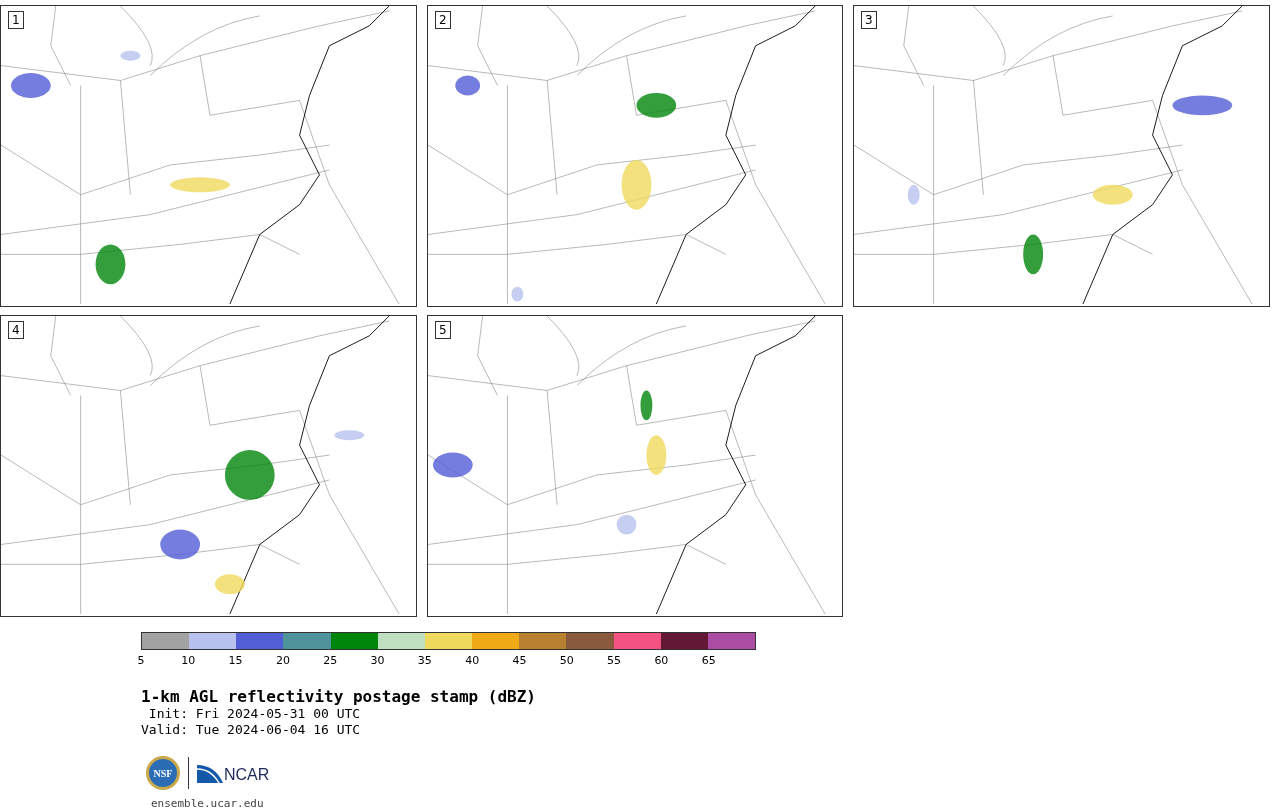  What do you see at coordinates (282, 661) in the screenshot?
I see `tick-label: 20` at bounding box center [282, 661].